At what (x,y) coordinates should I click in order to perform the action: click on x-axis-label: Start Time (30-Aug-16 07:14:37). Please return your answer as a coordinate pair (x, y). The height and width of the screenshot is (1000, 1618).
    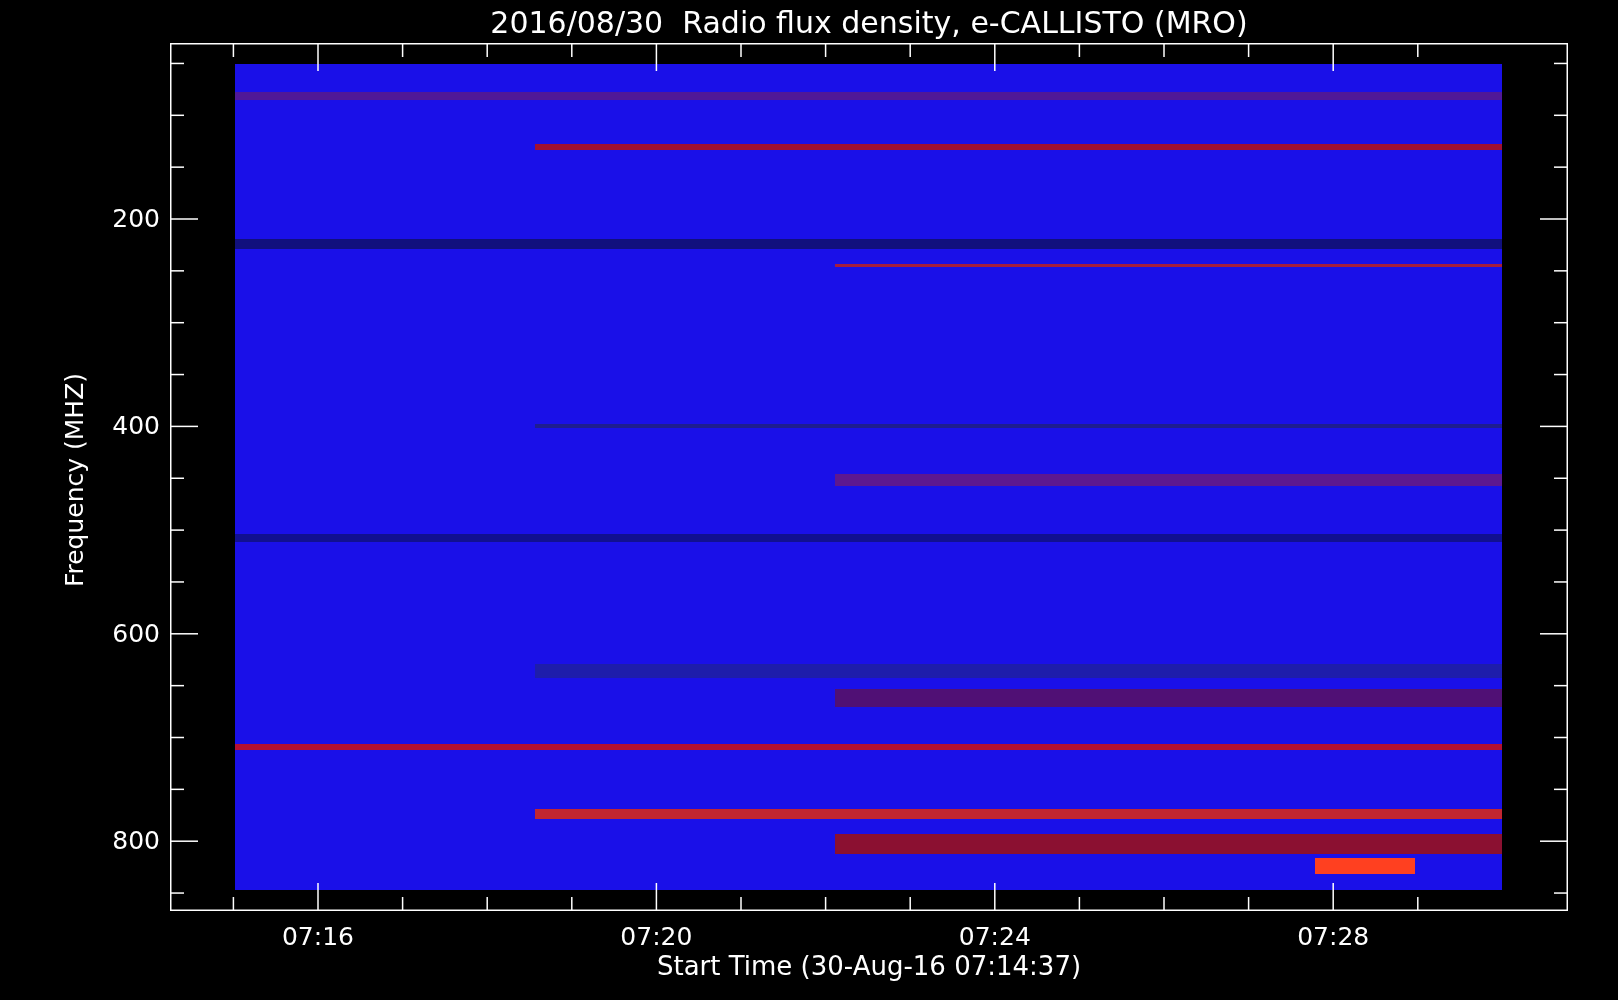
    Looking at the image, I should click on (869, 966).